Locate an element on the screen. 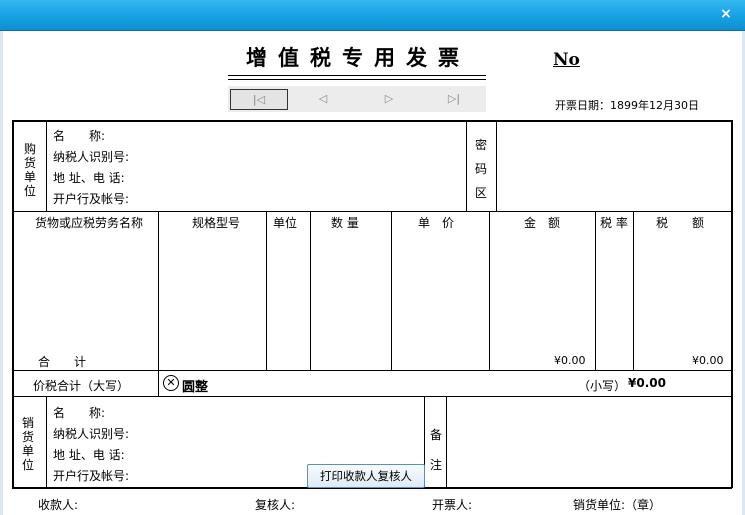 The width and height of the screenshot is (745, 515). invoice-date: 开票日期：1899年12月30日 is located at coordinates (627, 105).